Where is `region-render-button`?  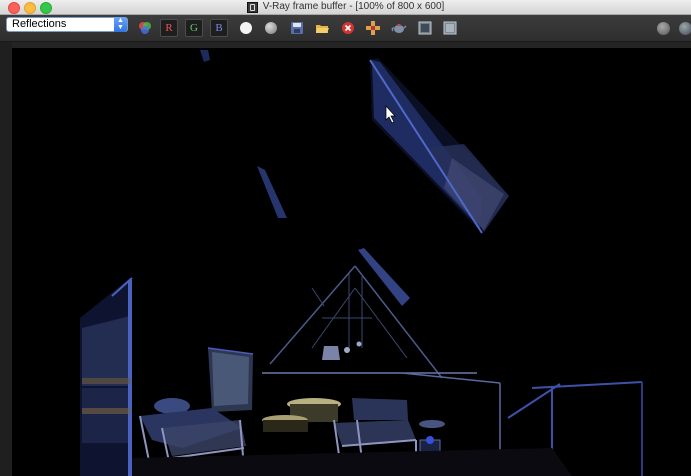 region-render-button is located at coordinates (373, 28).